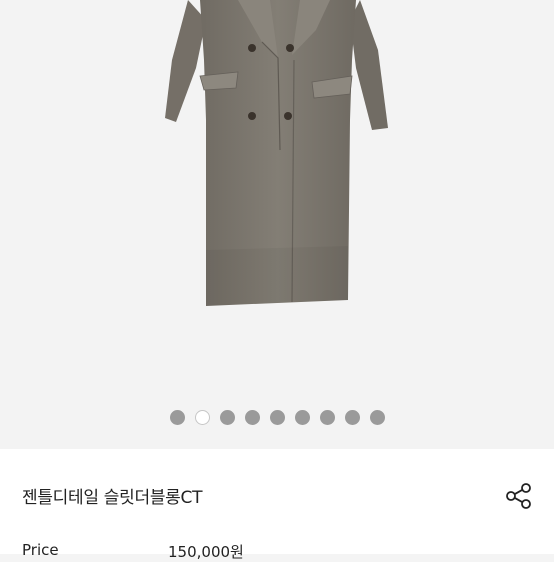  What do you see at coordinates (112, 498) in the screenshot?
I see `product-title: 젠틀디테일 슬릿더블롱CT` at bounding box center [112, 498].